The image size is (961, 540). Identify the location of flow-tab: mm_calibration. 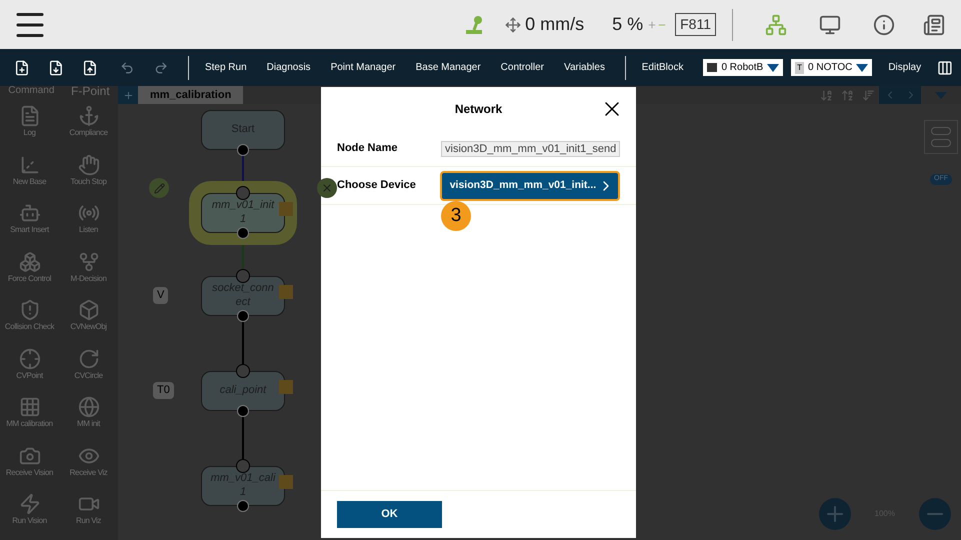
(191, 95).